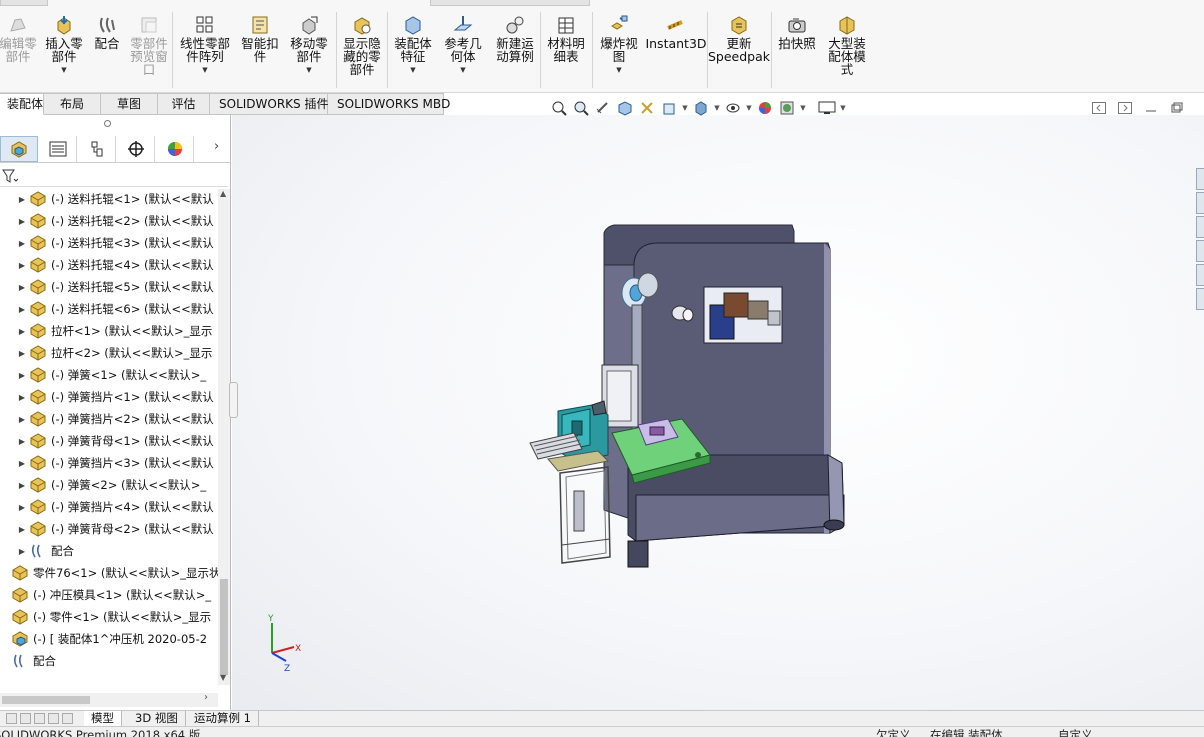 Image resolution: width=1204 pixels, height=737 pixels. What do you see at coordinates (847, 52) in the screenshot?
I see `large-assembly-mode-button: 大型装 配体模 式` at bounding box center [847, 52].